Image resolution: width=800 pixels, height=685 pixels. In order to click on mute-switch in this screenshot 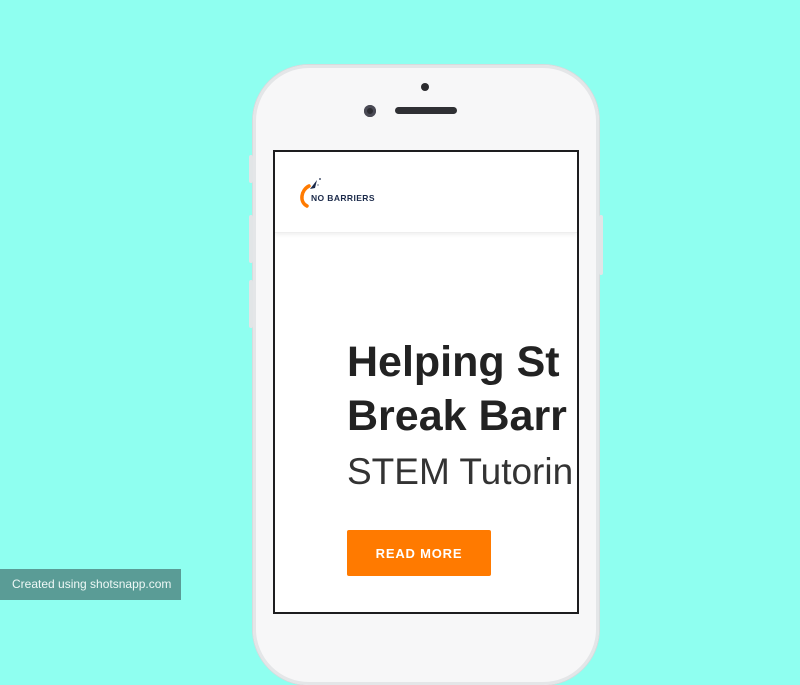, I will do `click(251, 169)`.